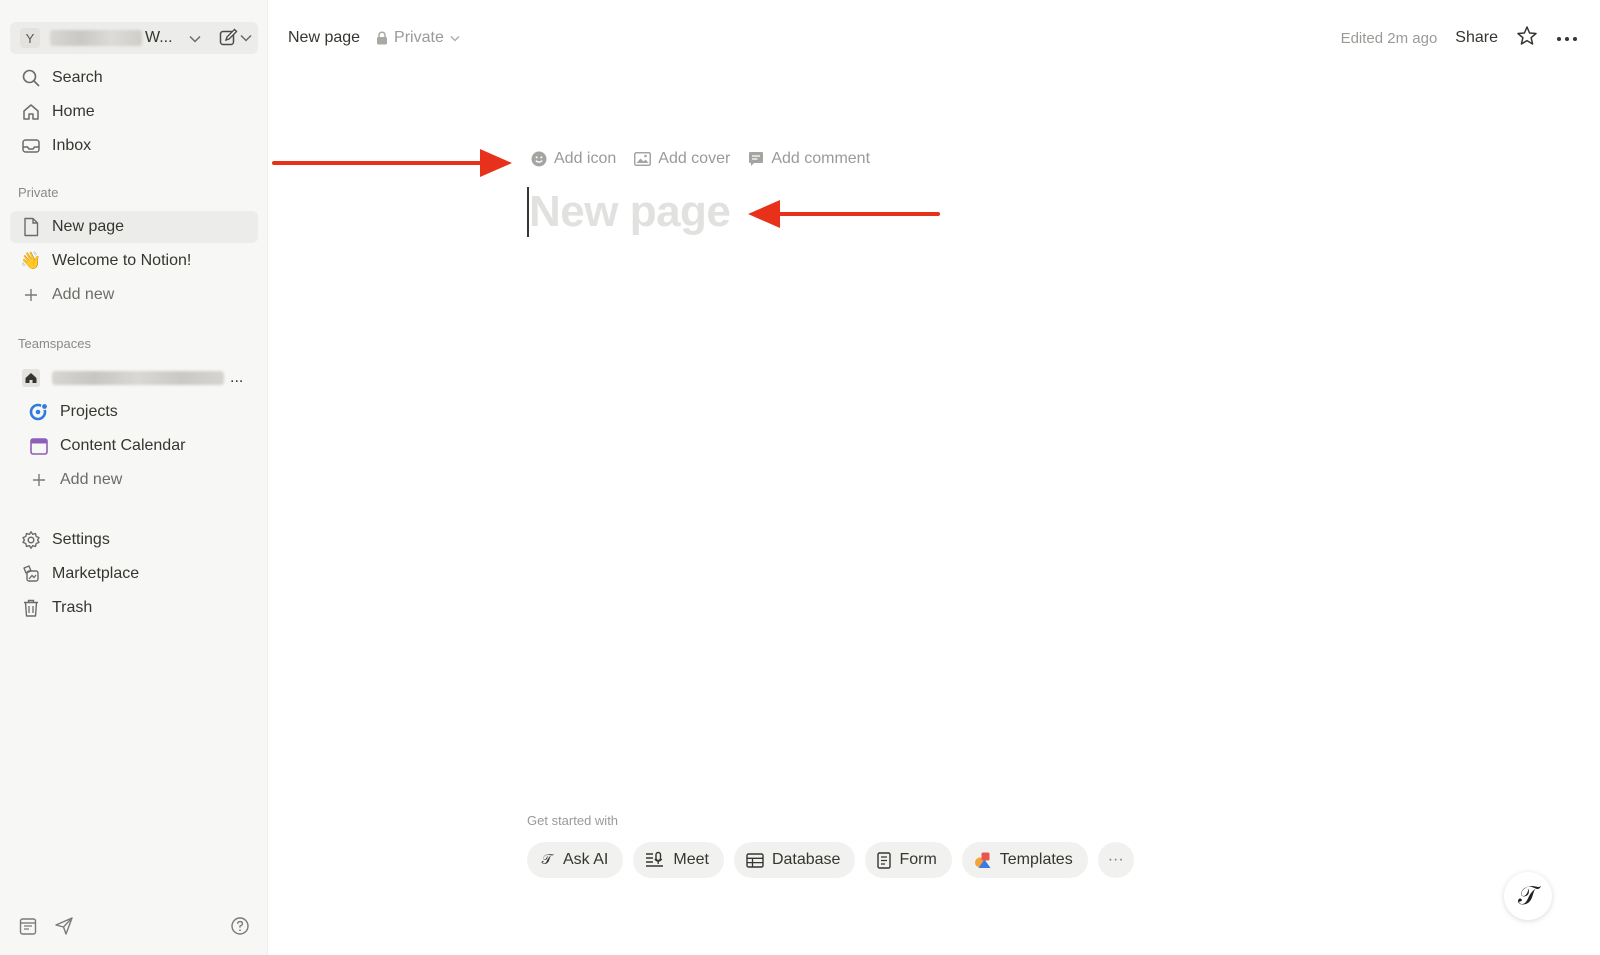  What do you see at coordinates (138, 378) in the screenshot?
I see `teamspace-name-redacted` at bounding box center [138, 378].